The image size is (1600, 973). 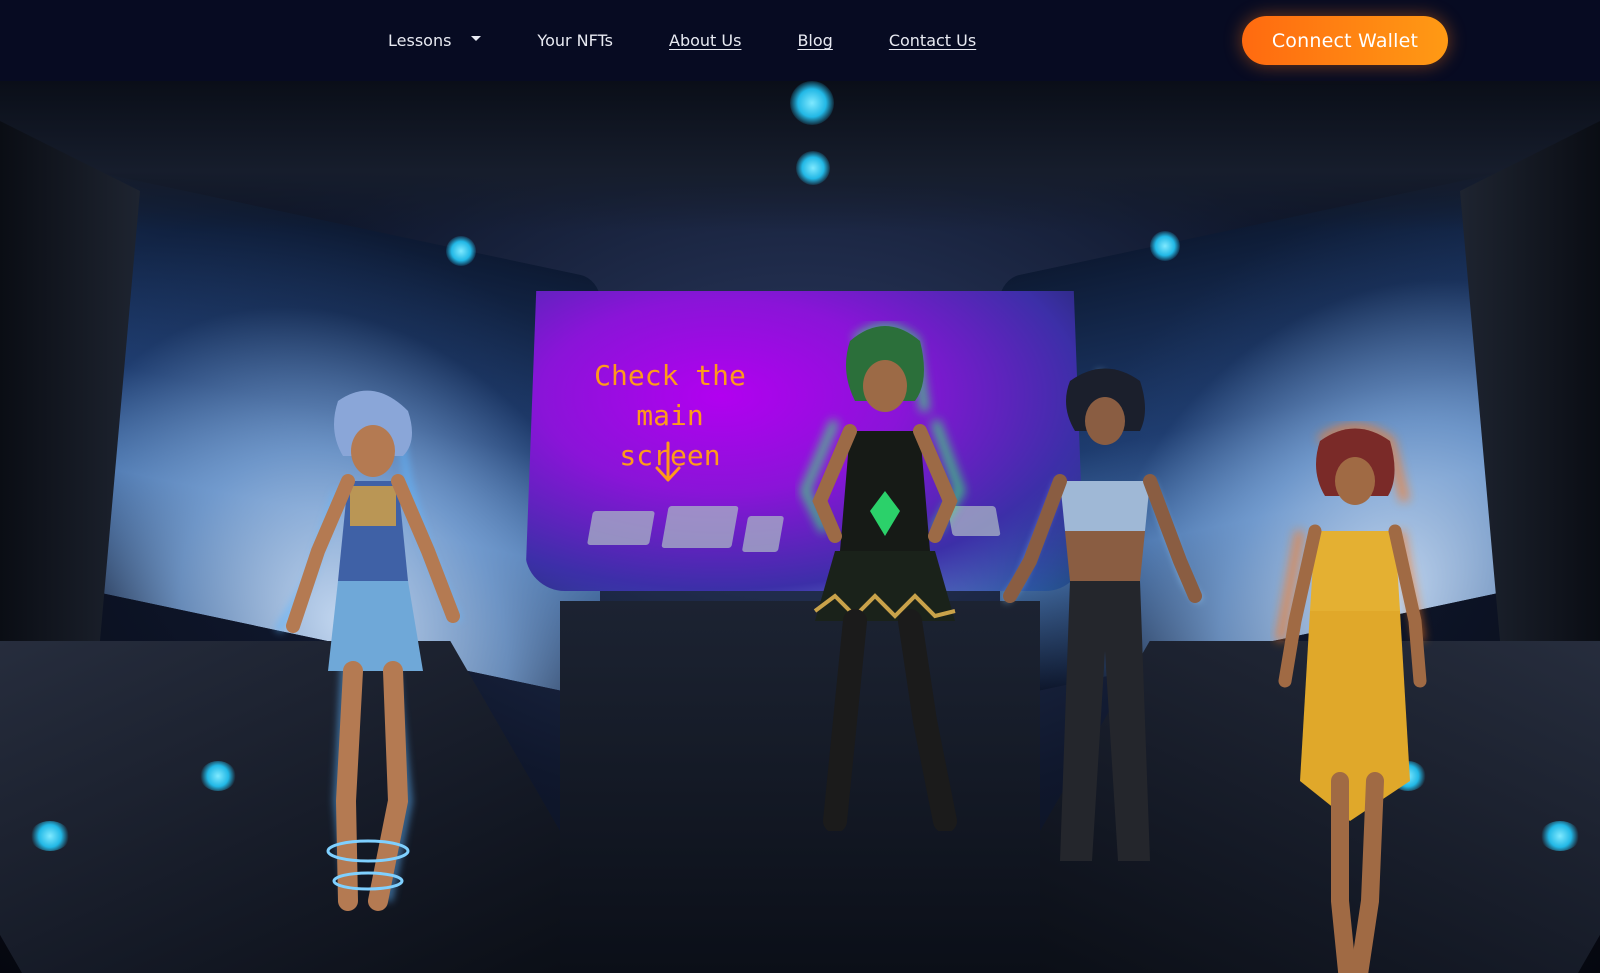 I want to click on connect-wallet-button: Connect Wallet, so click(x=1345, y=40).